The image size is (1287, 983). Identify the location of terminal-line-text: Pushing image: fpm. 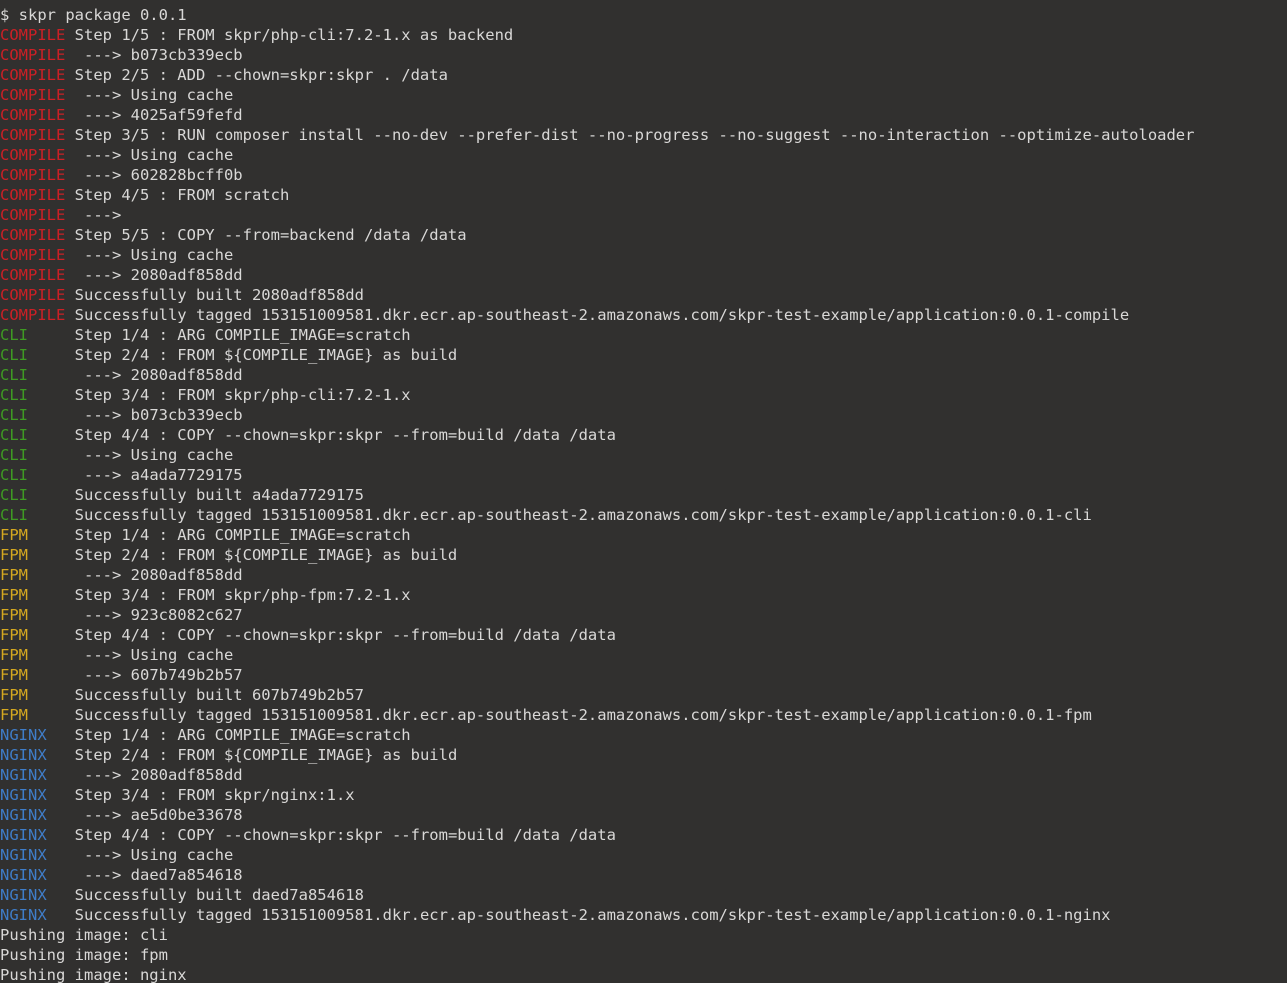
(84, 955).